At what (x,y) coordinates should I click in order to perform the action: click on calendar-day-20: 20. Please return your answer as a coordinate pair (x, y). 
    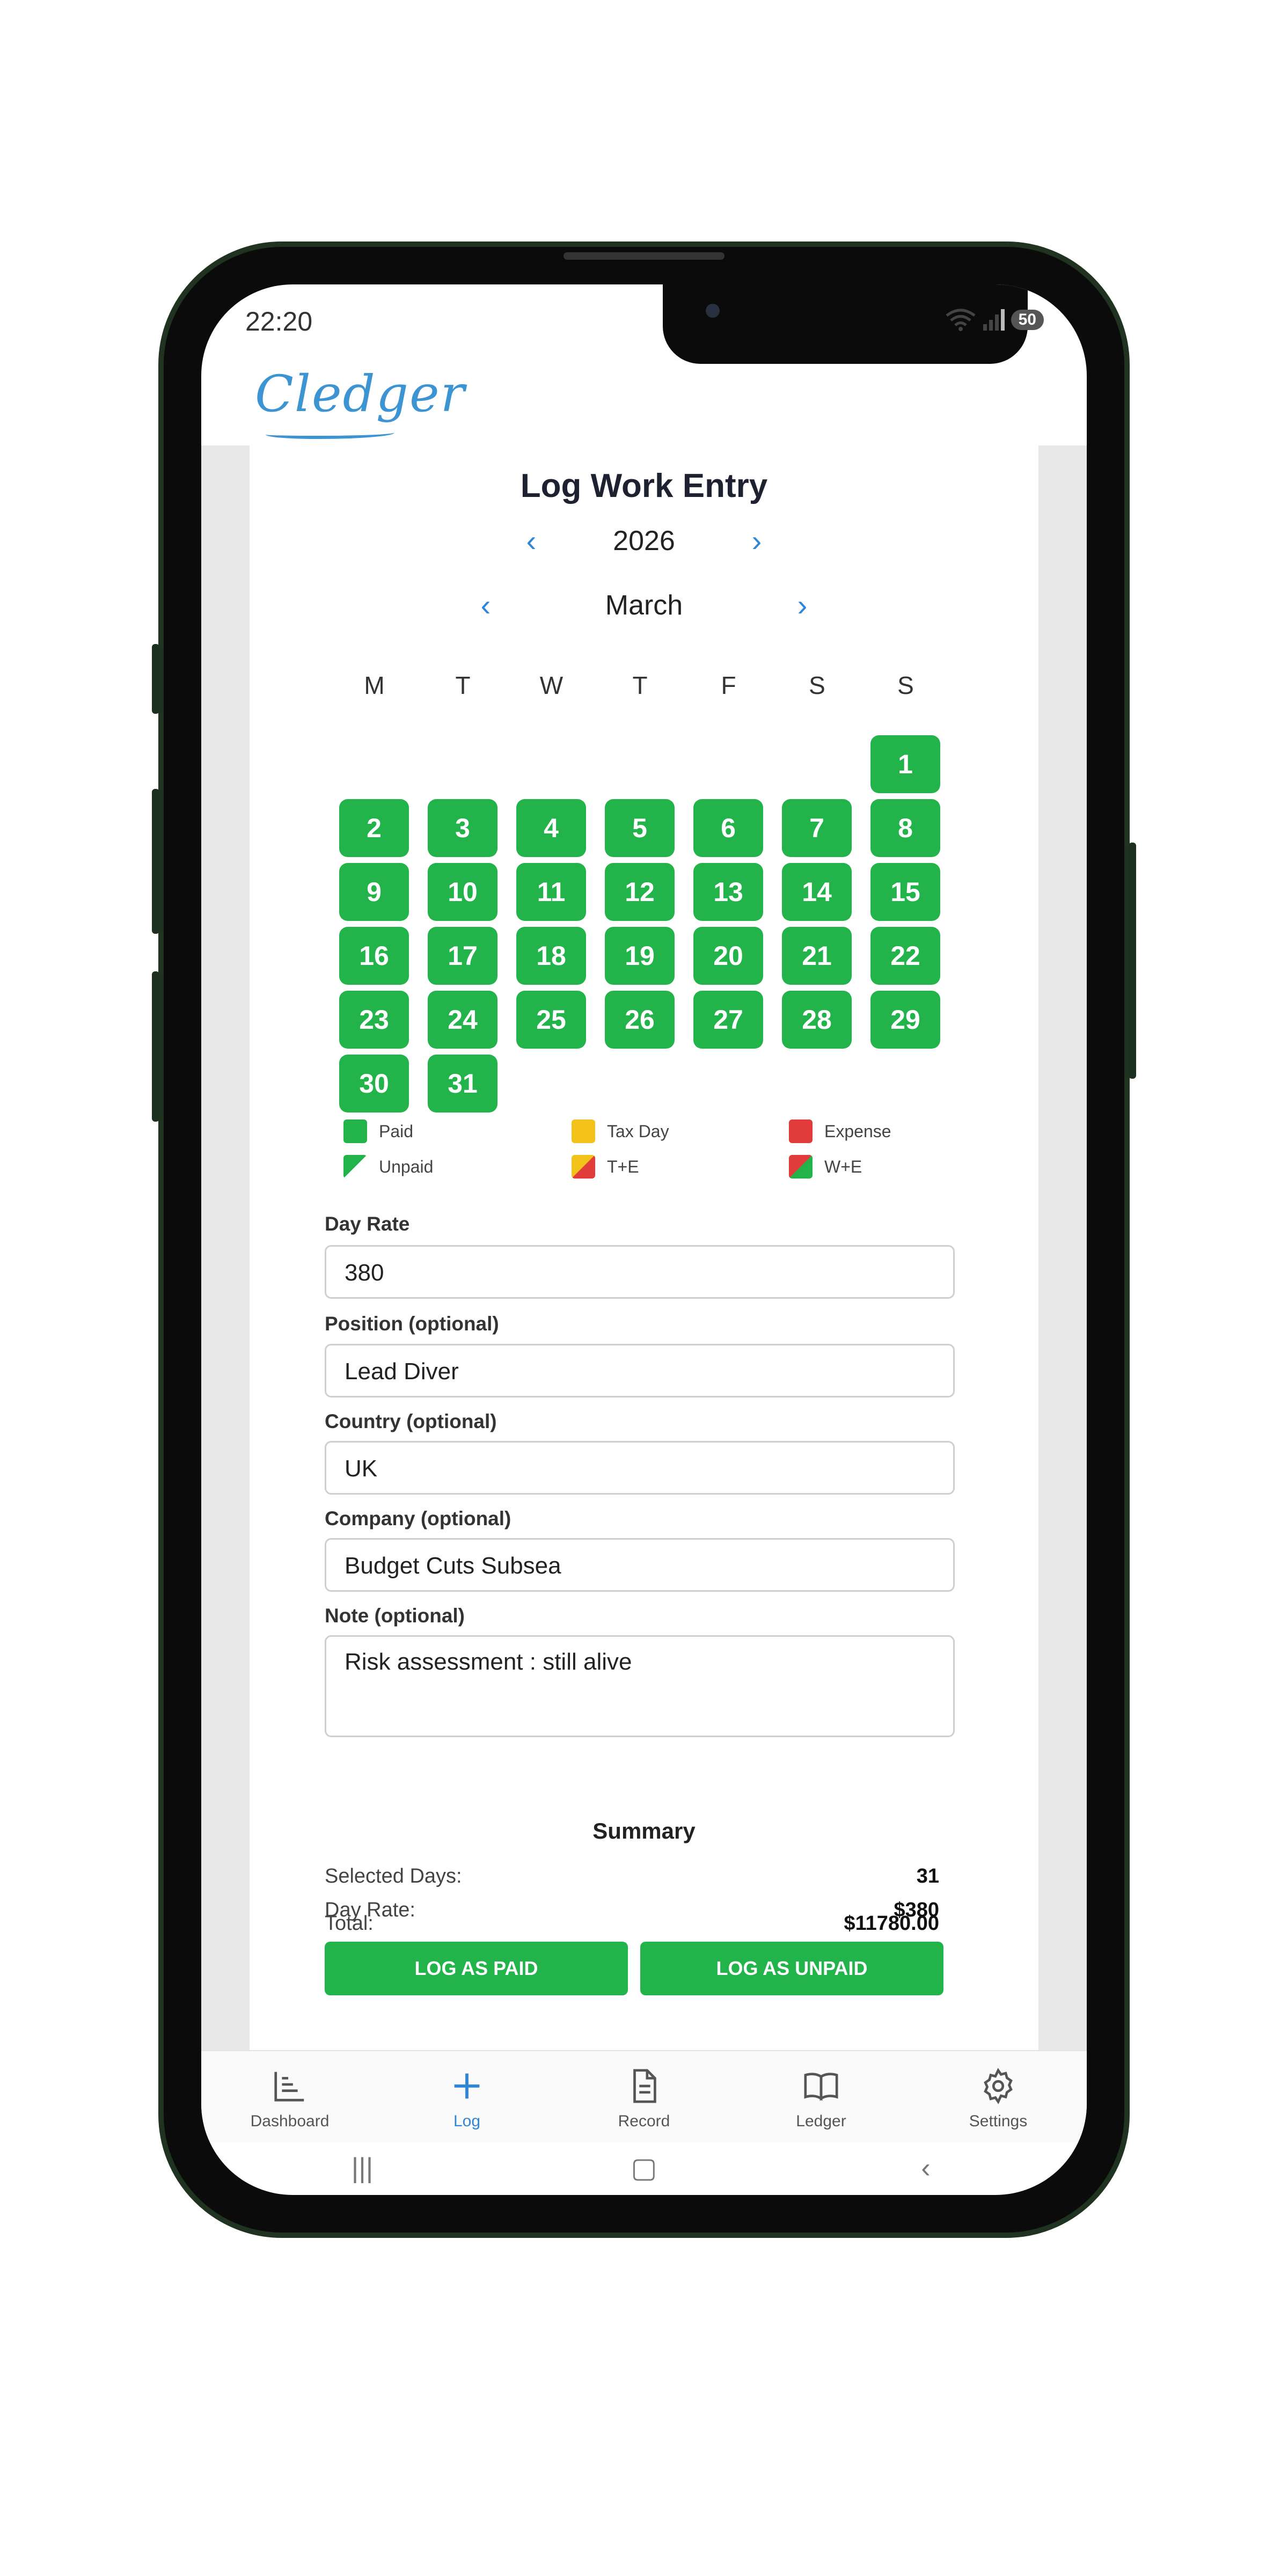
    Looking at the image, I should click on (728, 956).